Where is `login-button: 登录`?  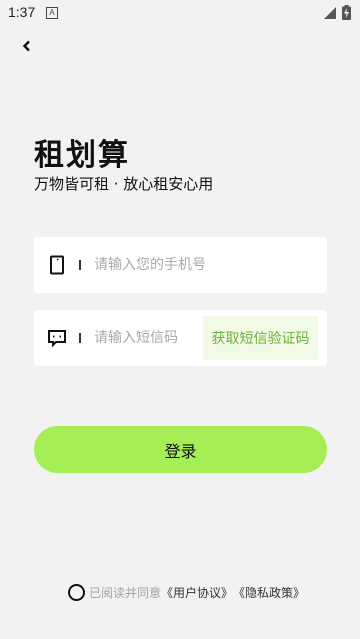
login-button: 登录 is located at coordinates (180, 449).